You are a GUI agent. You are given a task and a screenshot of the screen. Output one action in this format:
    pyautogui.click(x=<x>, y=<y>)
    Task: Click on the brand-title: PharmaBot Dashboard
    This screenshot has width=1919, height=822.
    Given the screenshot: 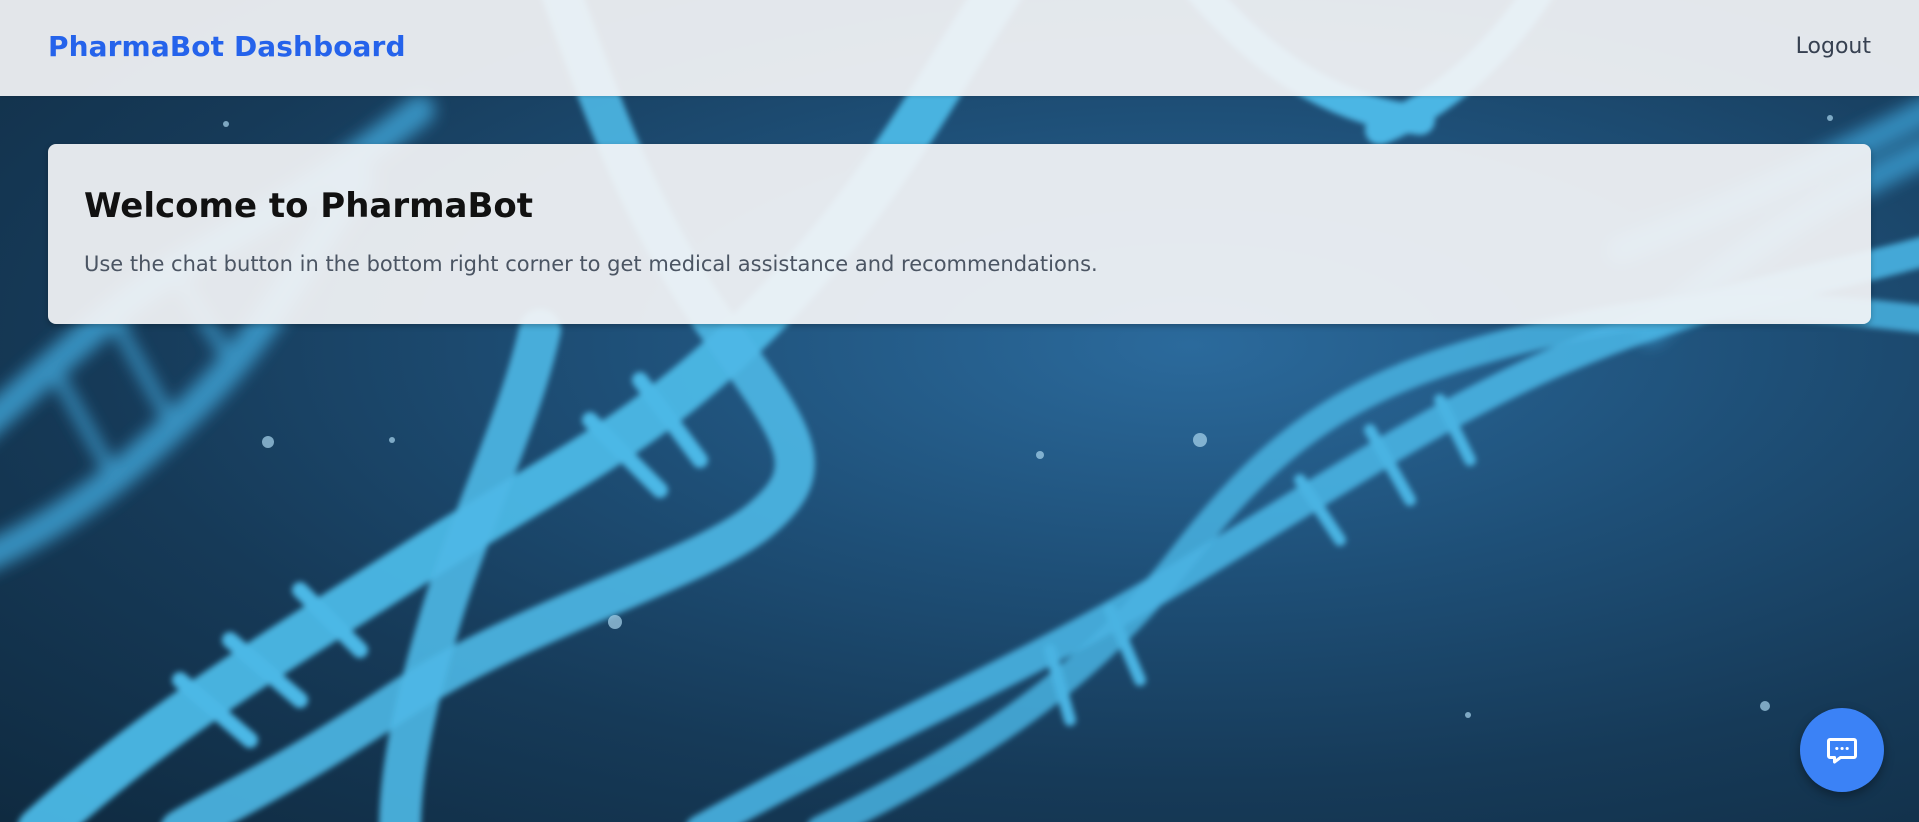 What is the action you would take?
    pyautogui.click(x=227, y=46)
    